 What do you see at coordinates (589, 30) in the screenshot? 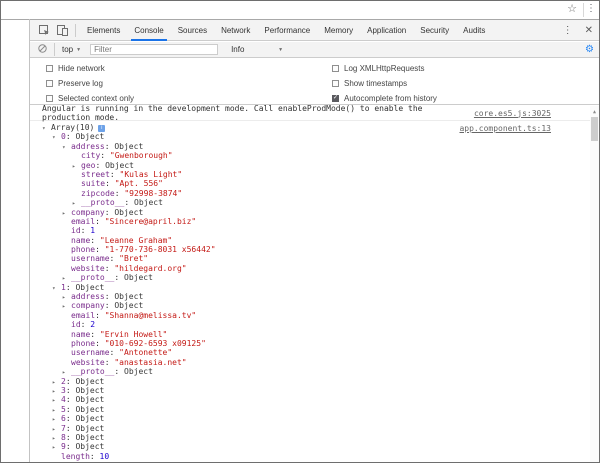
I see `devtools-close-icon: ✕` at bounding box center [589, 30].